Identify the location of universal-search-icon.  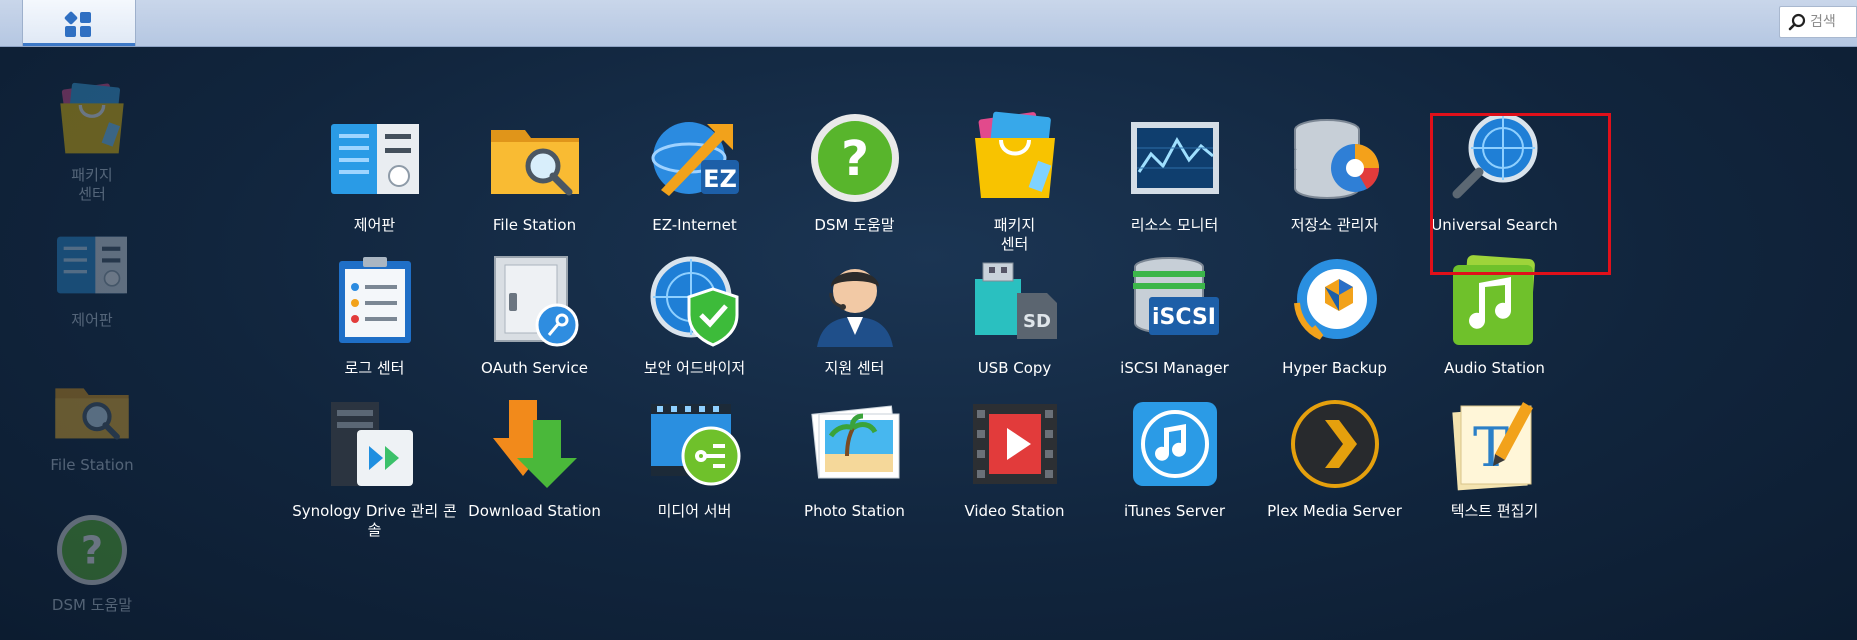
(1495, 158).